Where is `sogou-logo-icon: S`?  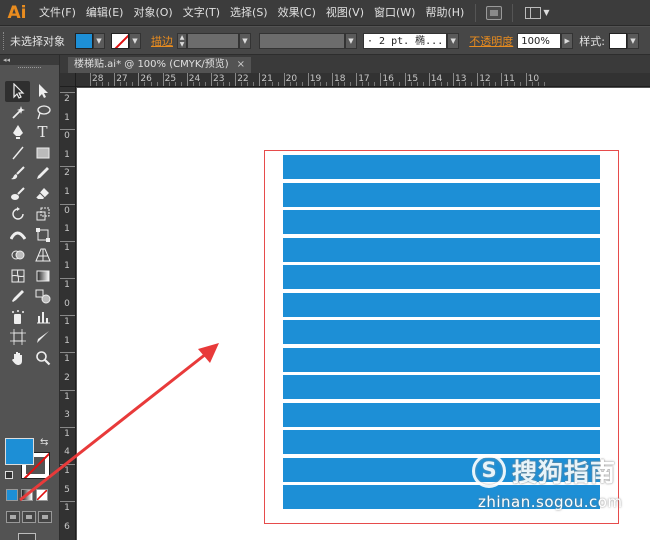 sogou-logo-icon: S is located at coordinates (489, 471).